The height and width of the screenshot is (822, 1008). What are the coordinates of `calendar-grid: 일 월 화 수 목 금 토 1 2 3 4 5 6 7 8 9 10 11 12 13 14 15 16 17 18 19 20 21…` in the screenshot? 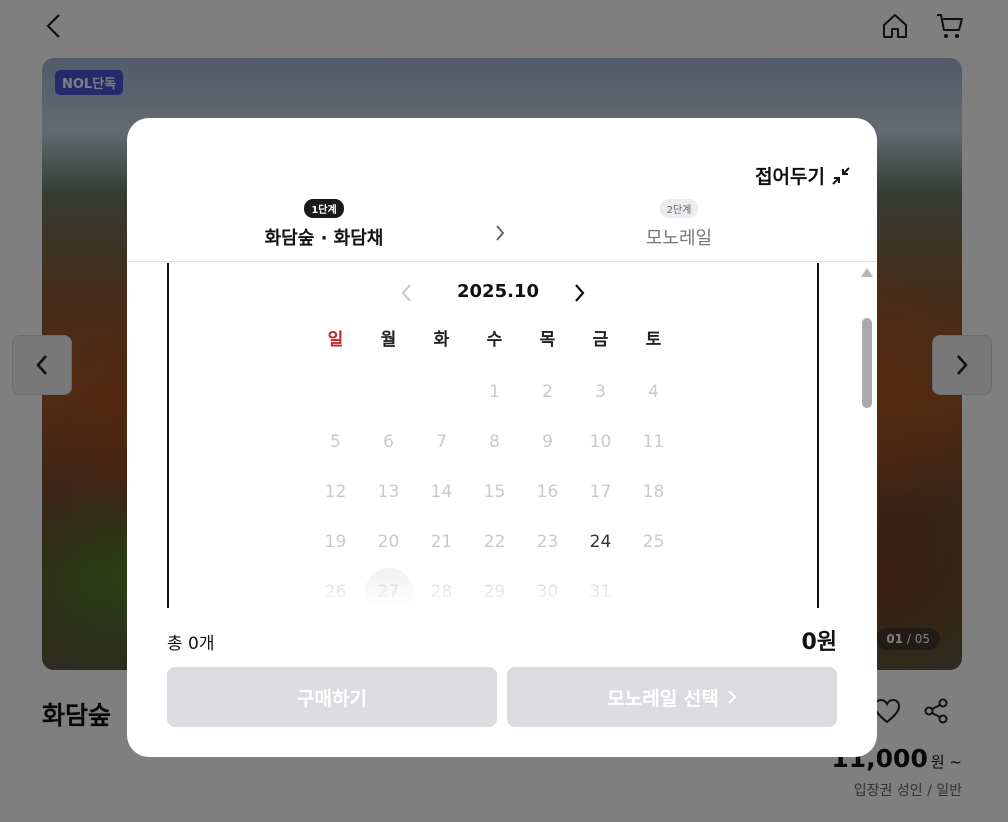 It's located at (494, 464).